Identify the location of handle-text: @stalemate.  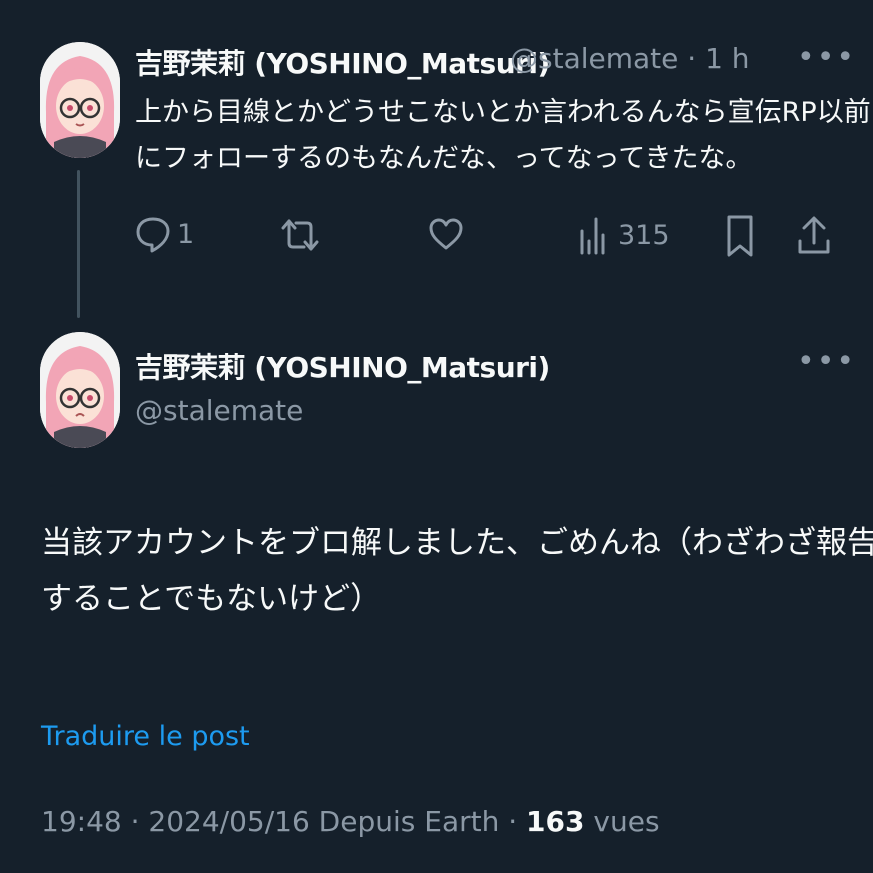
(594, 58).